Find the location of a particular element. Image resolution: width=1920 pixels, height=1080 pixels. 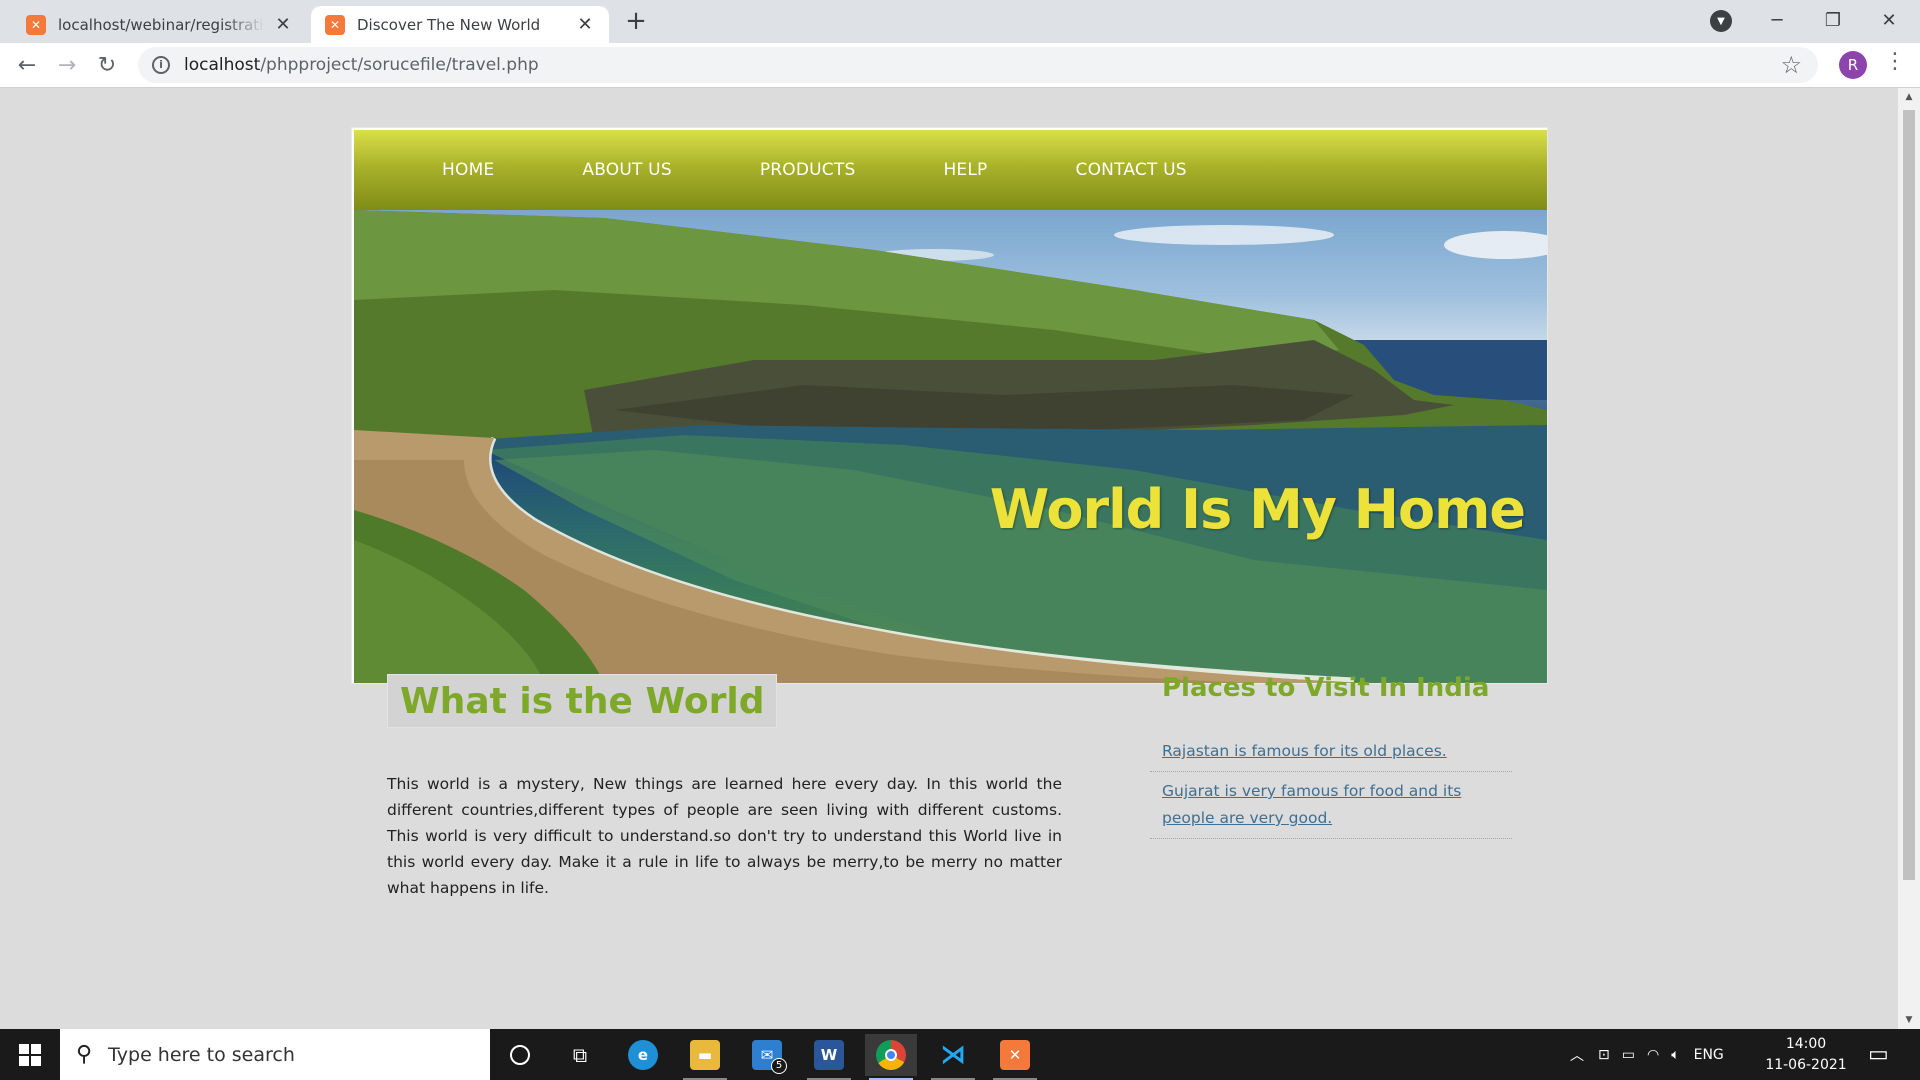

info-icon: i is located at coordinates (161, 65).